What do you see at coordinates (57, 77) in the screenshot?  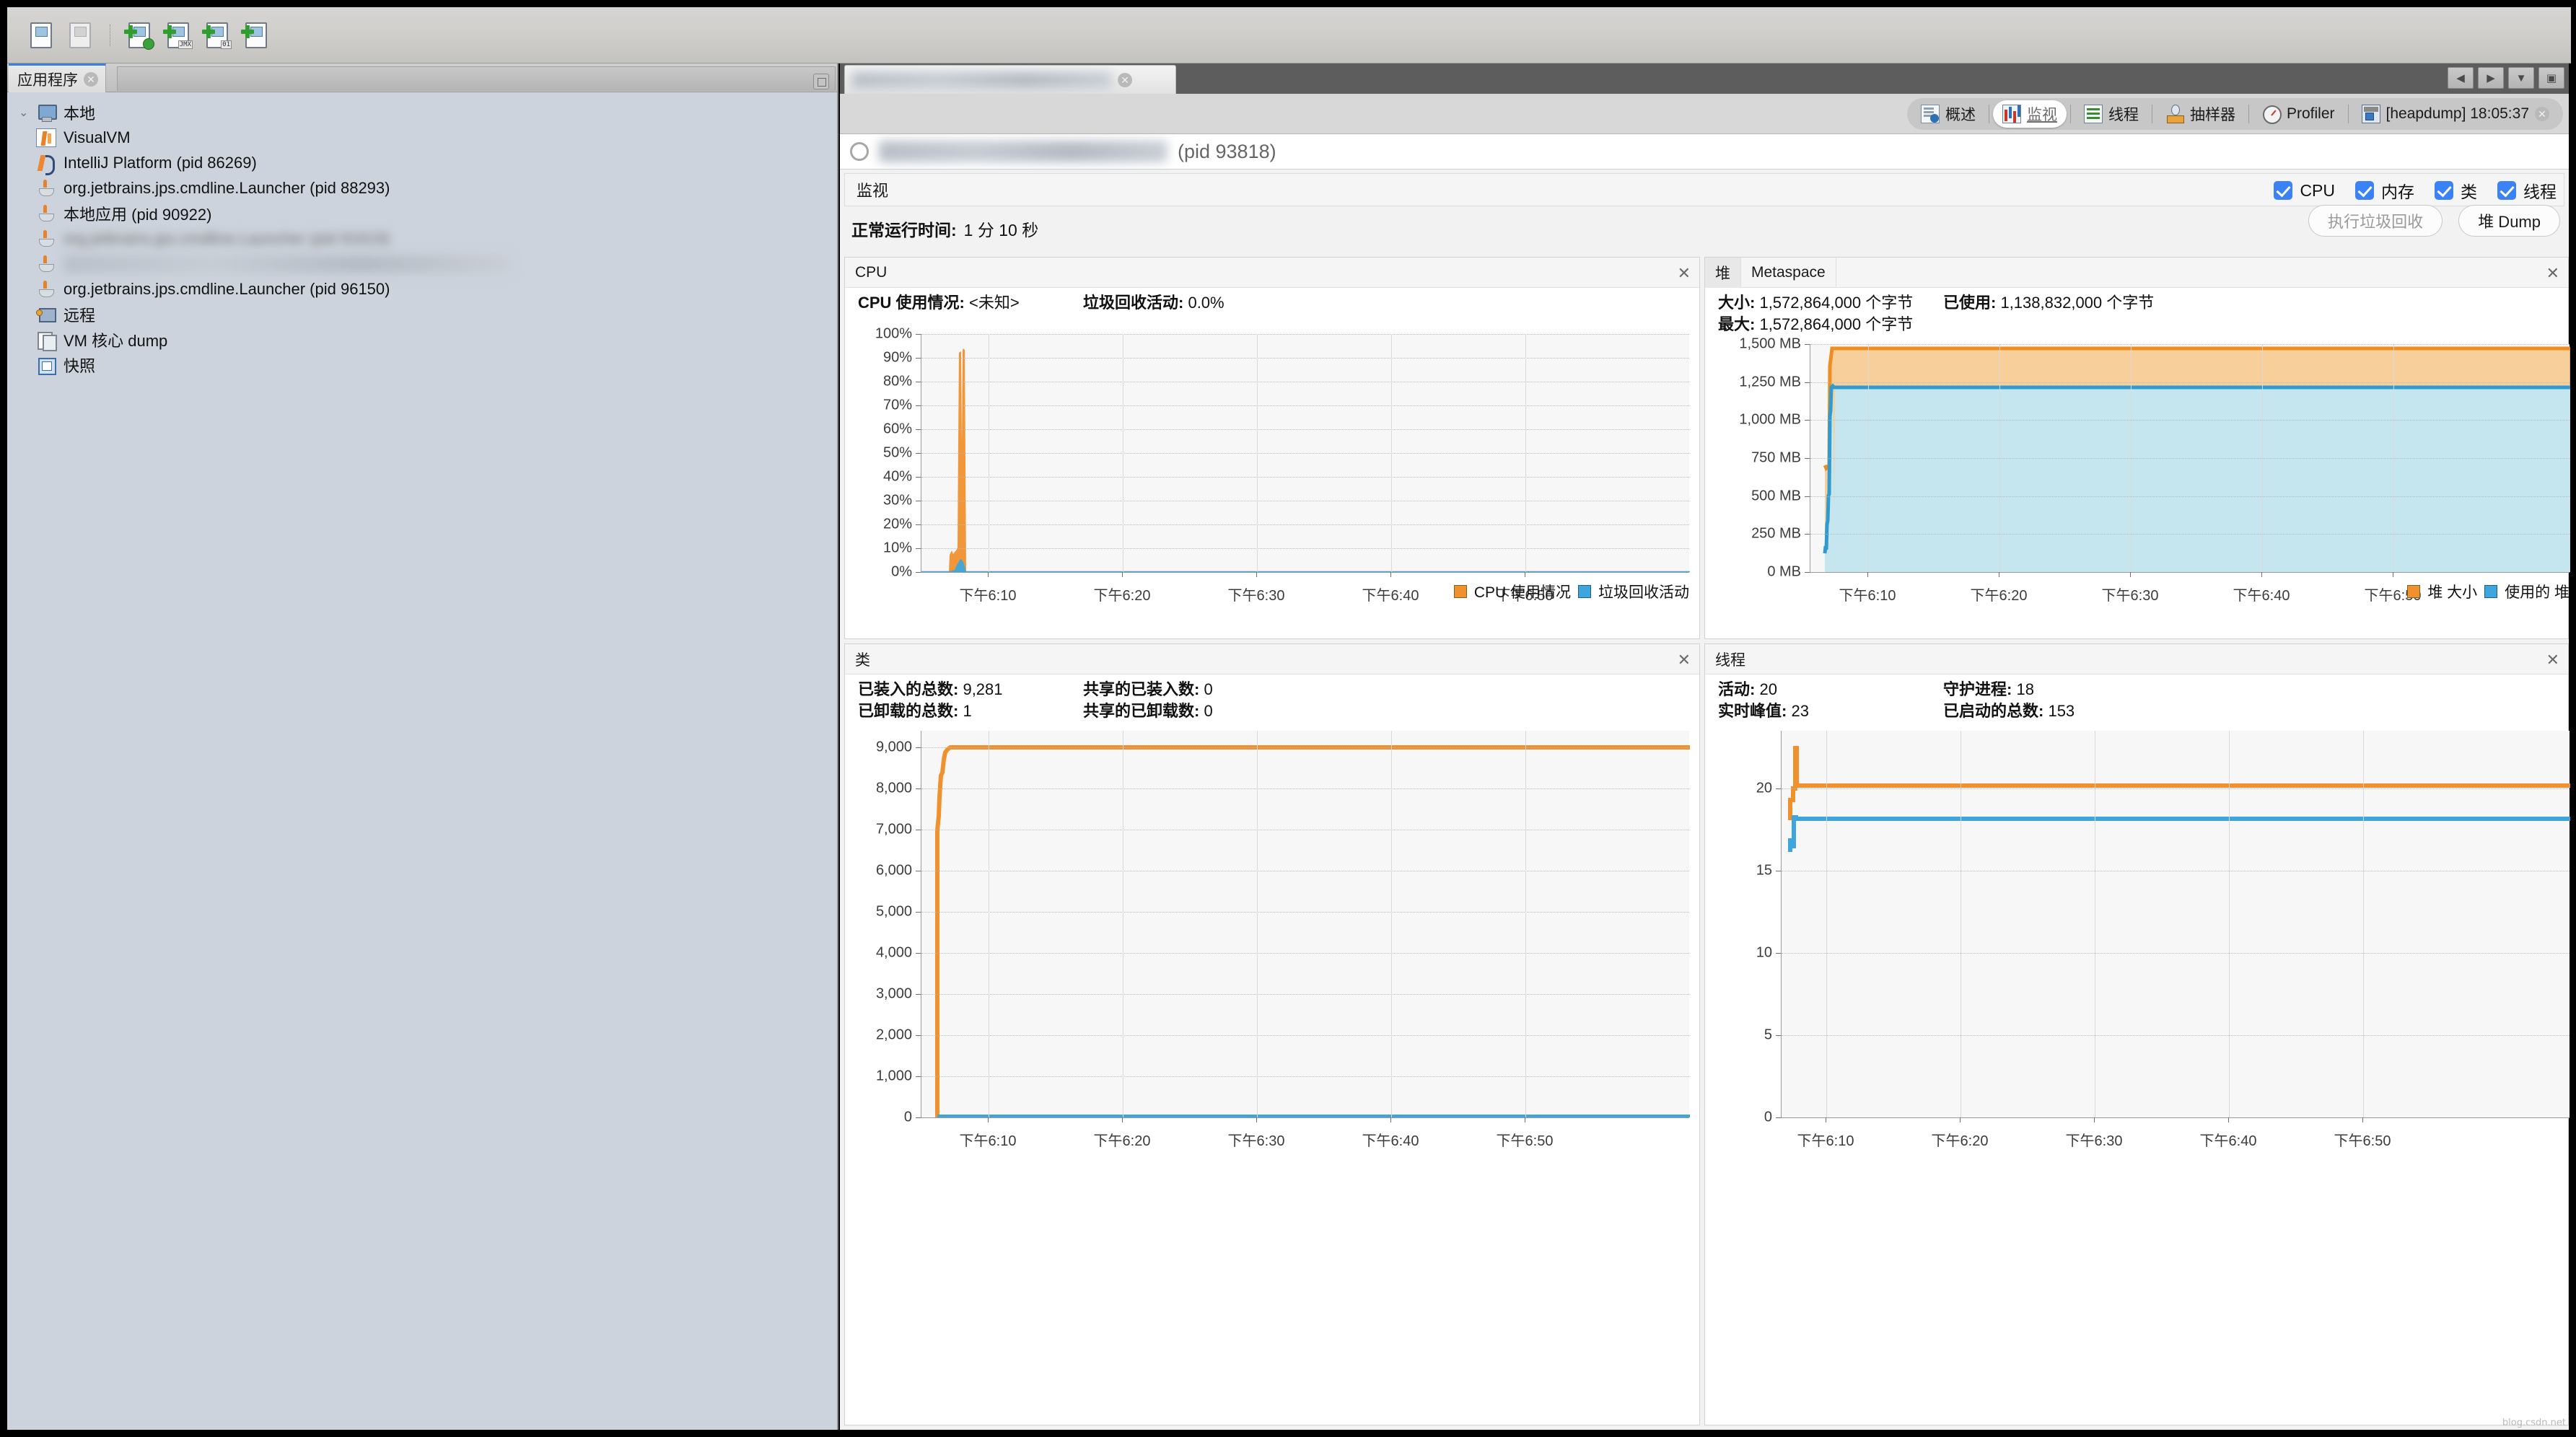 I see `tab-applications: 应用程序 ✕` at bounding box center [57, 77].